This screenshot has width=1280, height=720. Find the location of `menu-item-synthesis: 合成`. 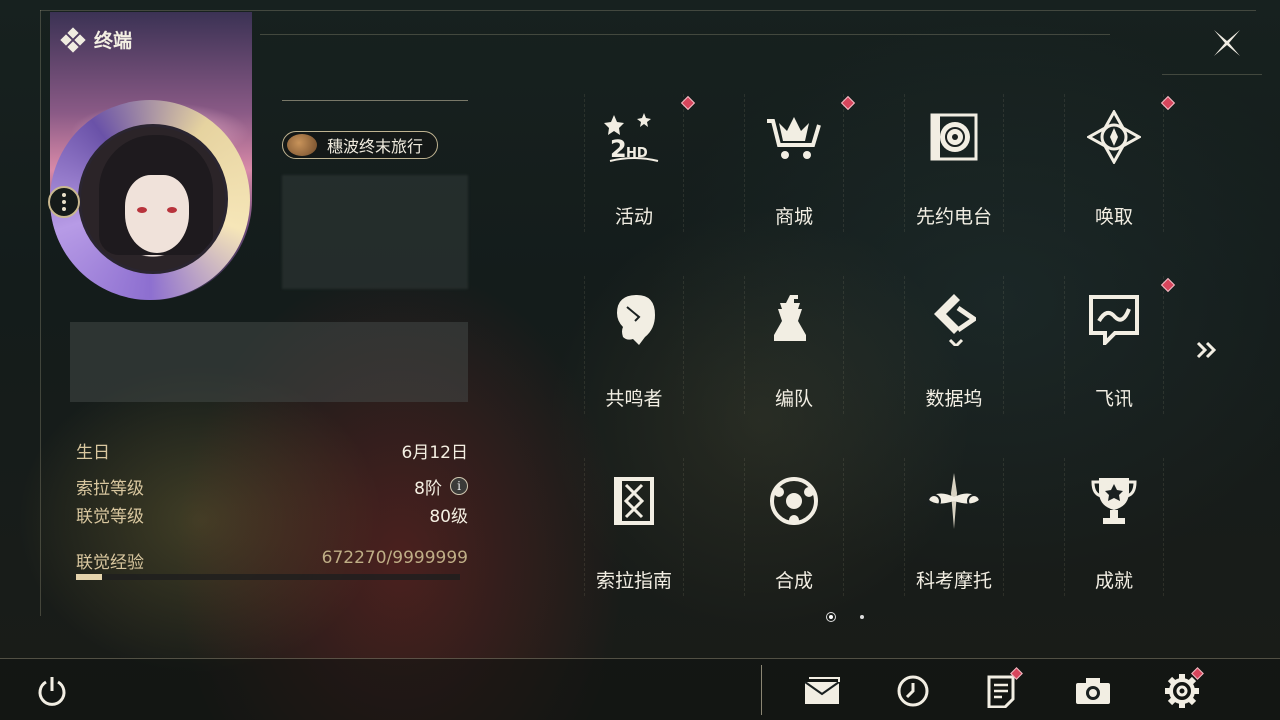

menu-item-synthesis: 合成 is located at coordinates (794, 527).